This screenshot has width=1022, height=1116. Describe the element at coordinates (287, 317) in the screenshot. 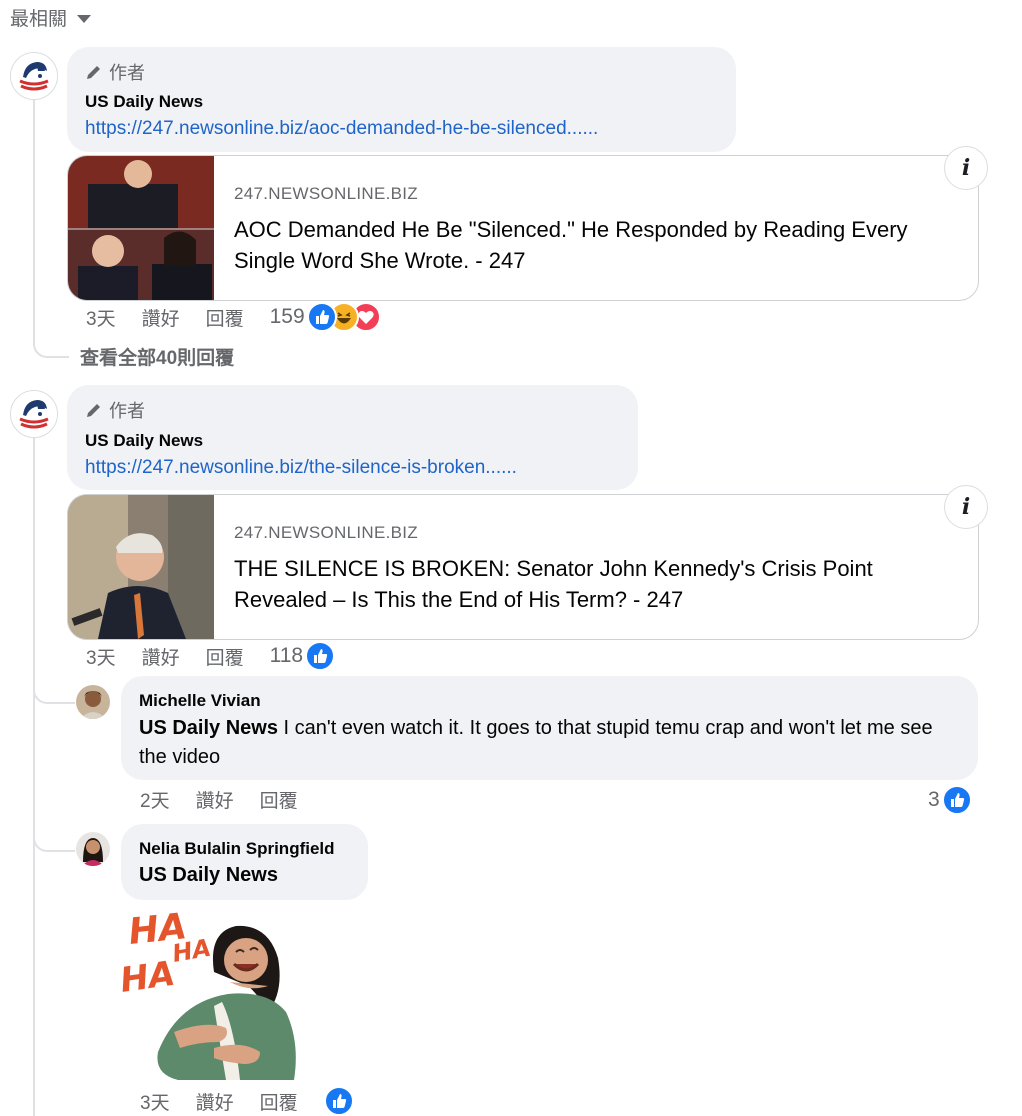

I see `reaction-count: 159` at that location.